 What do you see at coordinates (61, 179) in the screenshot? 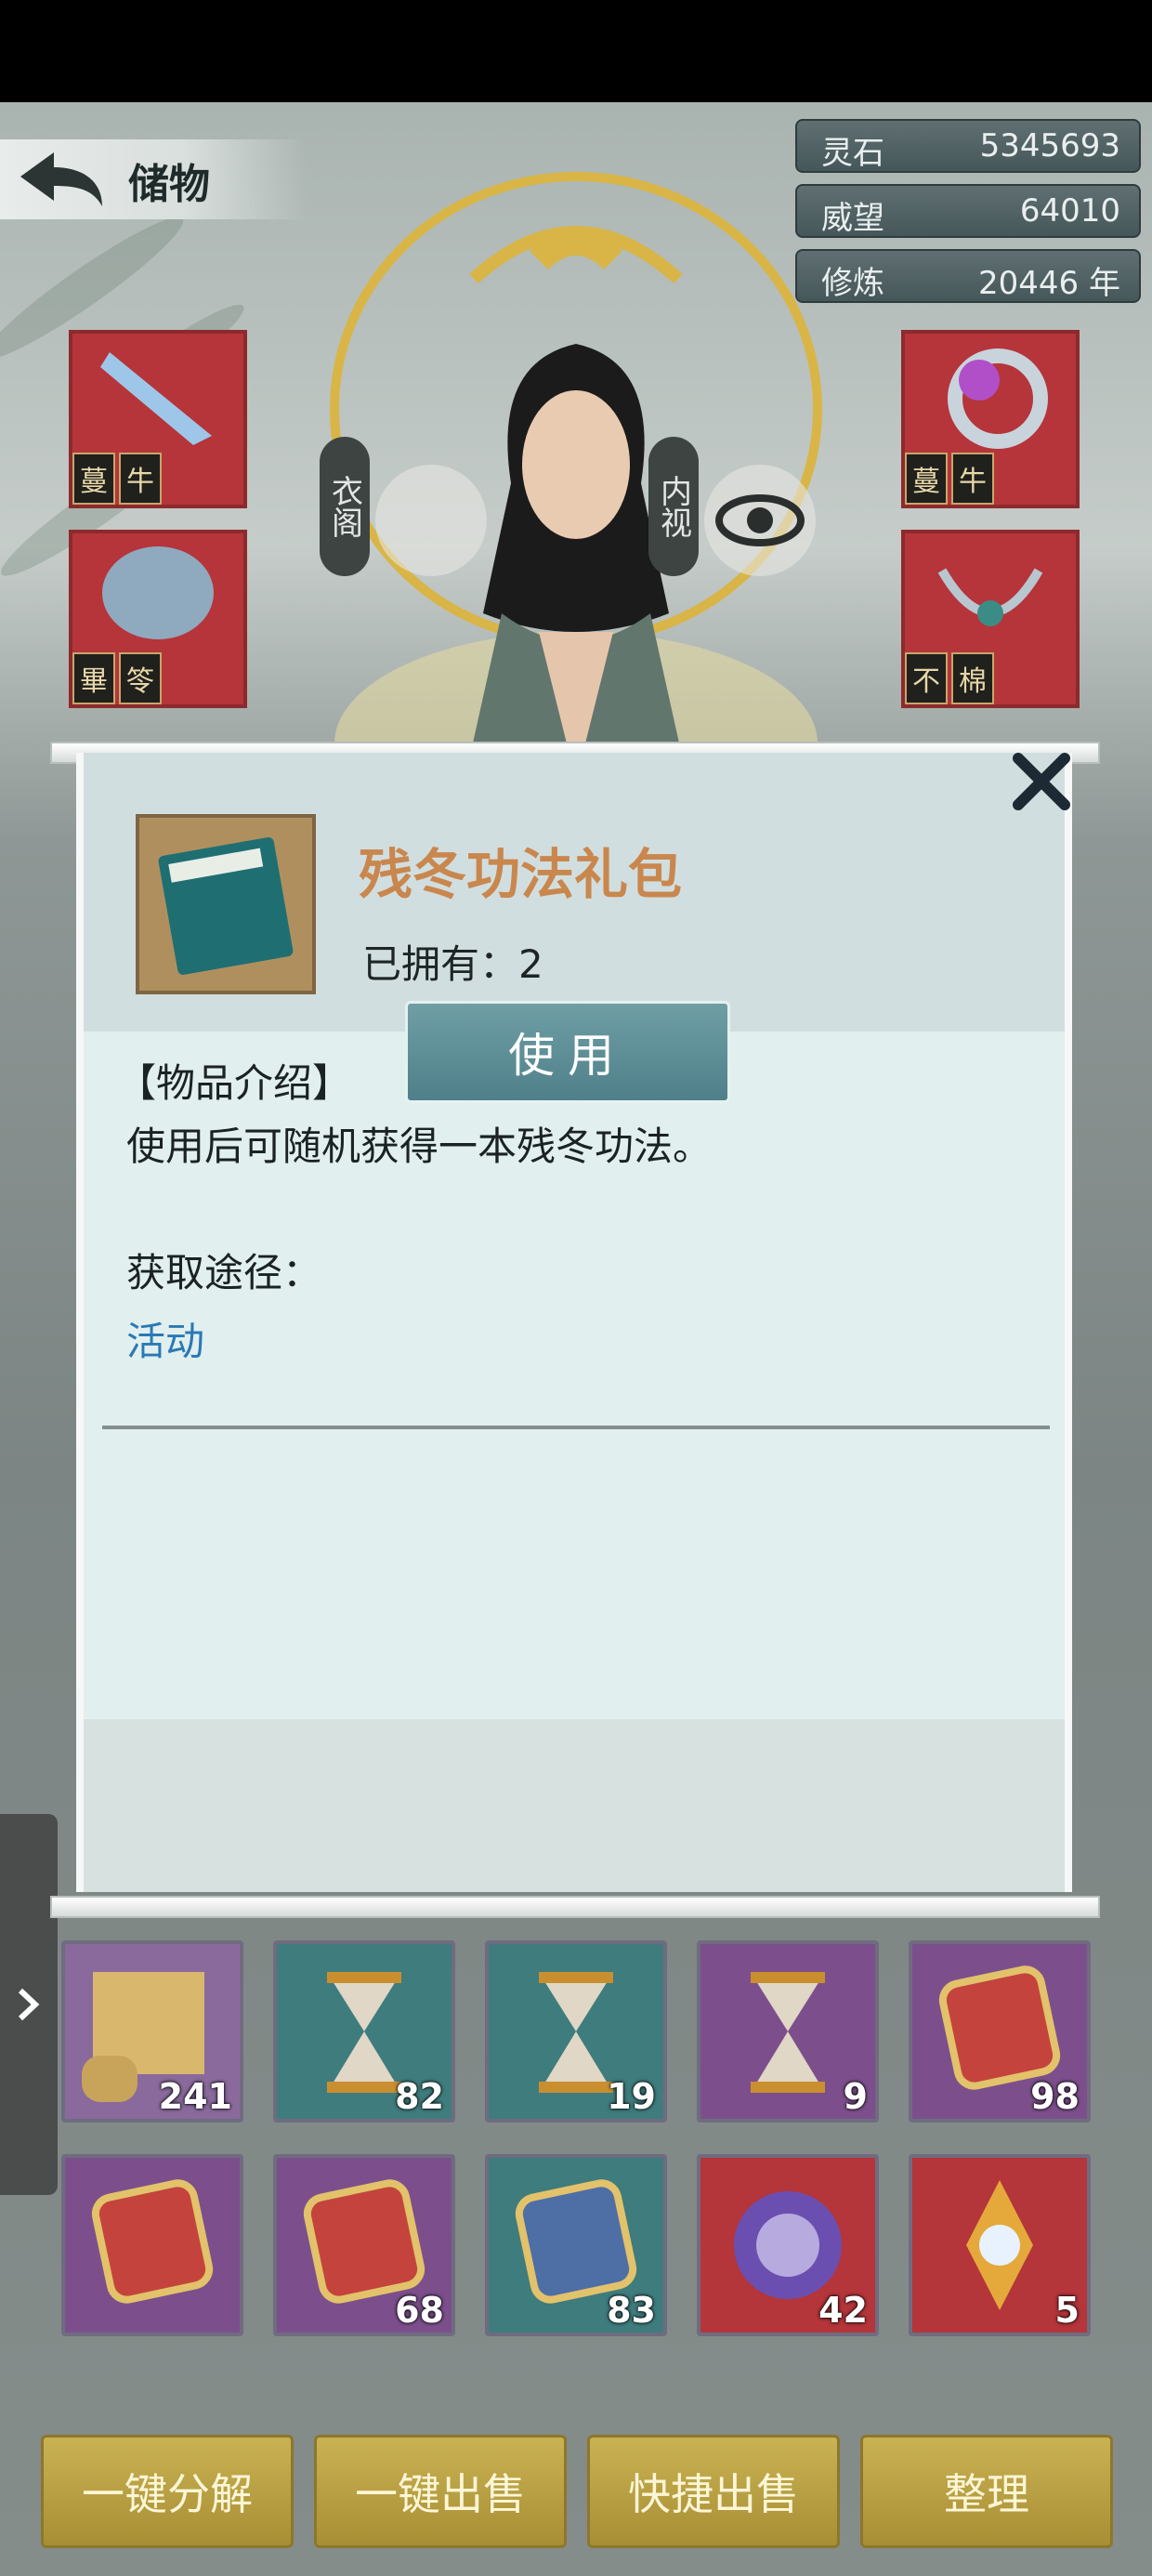
I see `back-arrow-icon` at bounding box center [61, 179].